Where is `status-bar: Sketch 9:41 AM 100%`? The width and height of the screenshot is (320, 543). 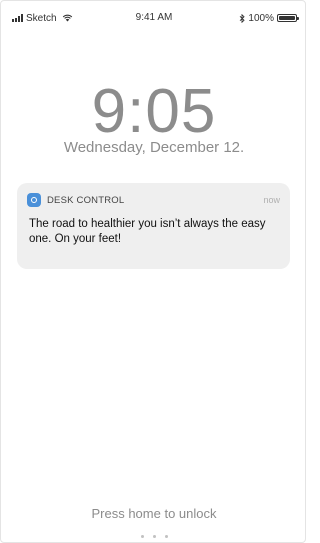 status-bar: Sketch 9:41 AM 100% is located at coordinates (154, 19).